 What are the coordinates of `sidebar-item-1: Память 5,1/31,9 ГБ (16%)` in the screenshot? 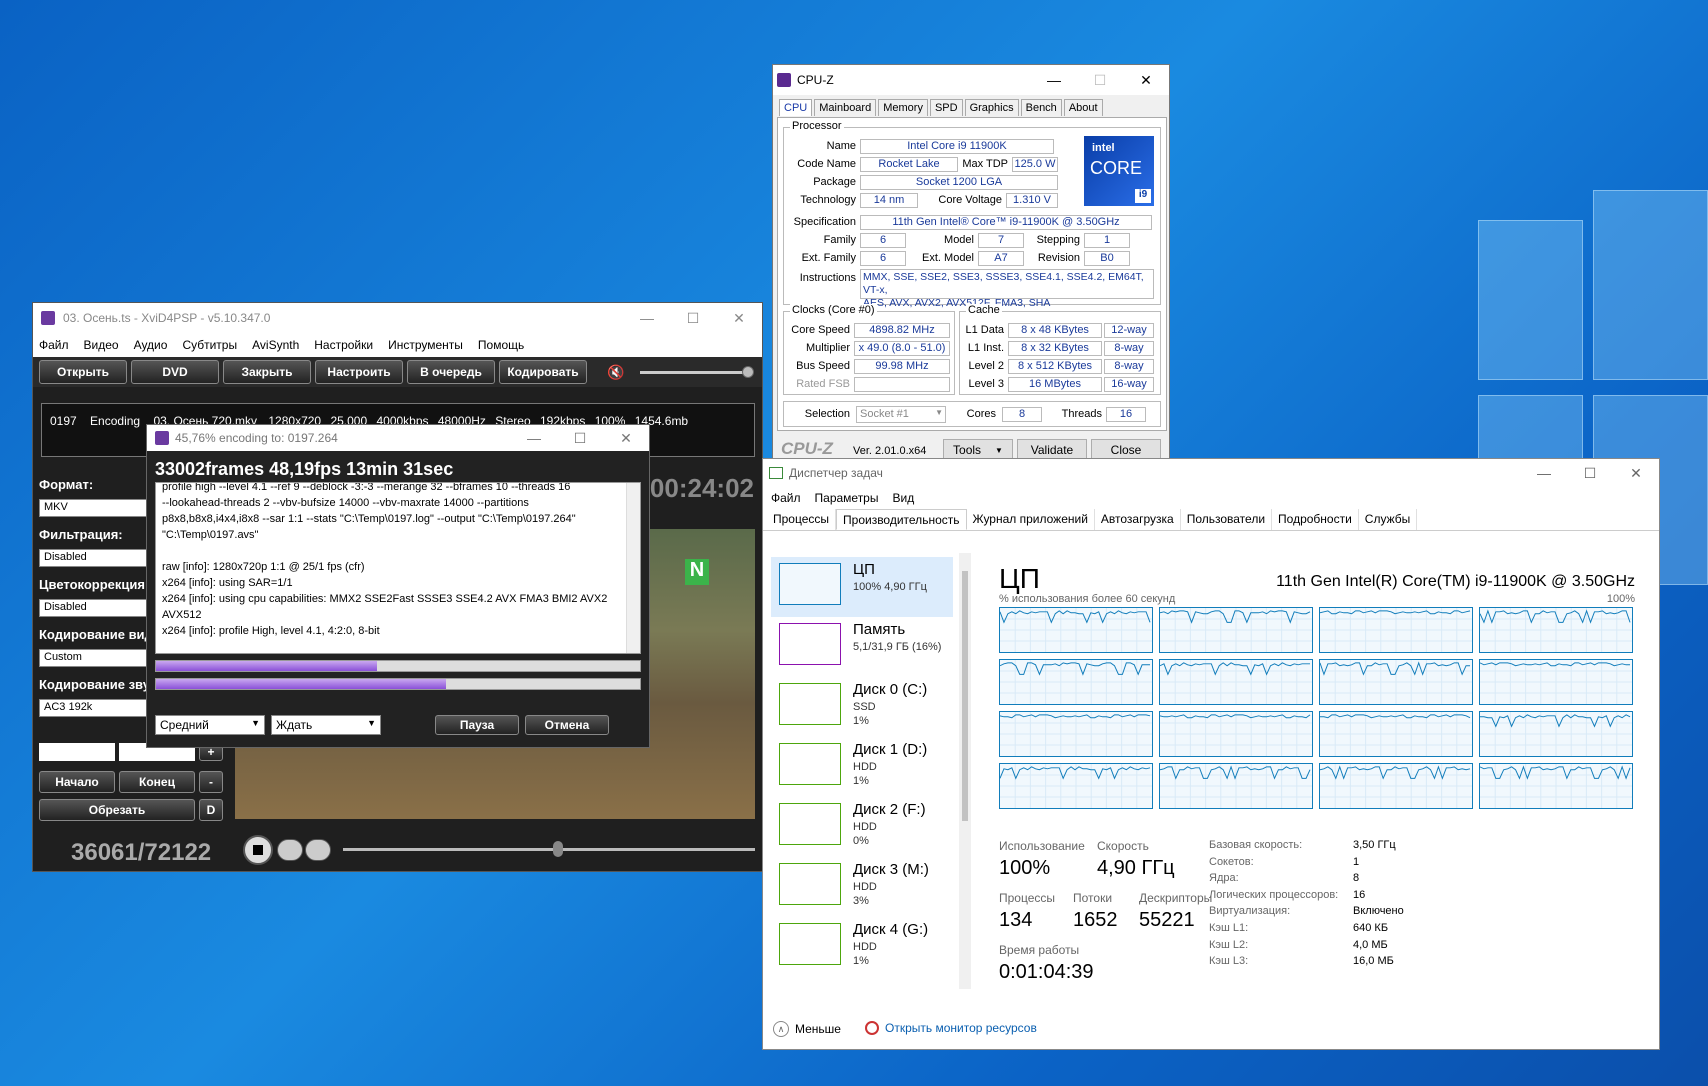 It's located at (861, 647).